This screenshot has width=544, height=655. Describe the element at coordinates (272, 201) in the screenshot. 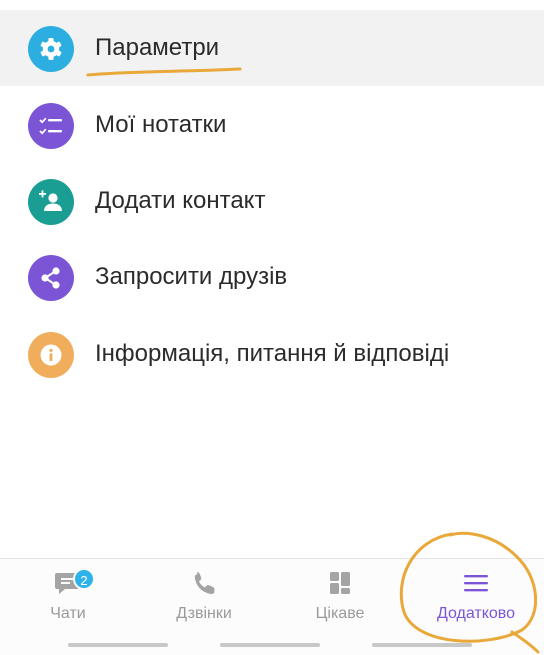

I see `menu-item-add-contact: Додати контакт` at that location.